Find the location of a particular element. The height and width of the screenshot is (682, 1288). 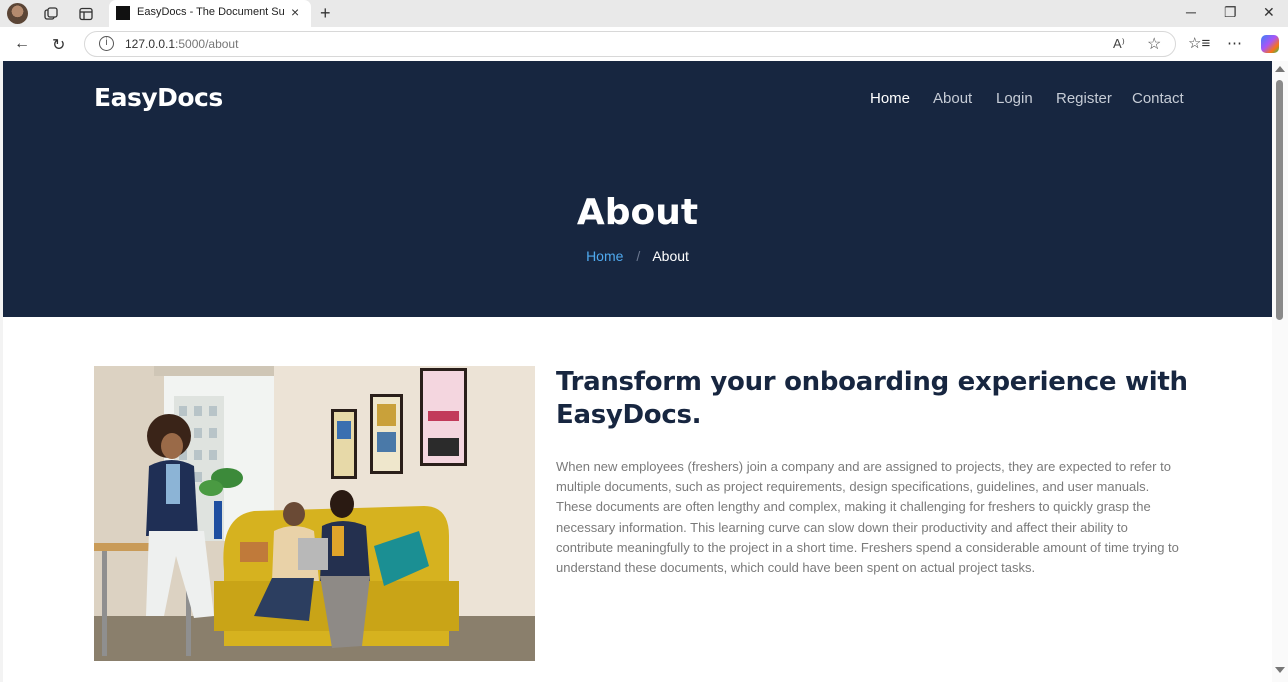

scroll-down-icon is located at coordinates (1280, 670).